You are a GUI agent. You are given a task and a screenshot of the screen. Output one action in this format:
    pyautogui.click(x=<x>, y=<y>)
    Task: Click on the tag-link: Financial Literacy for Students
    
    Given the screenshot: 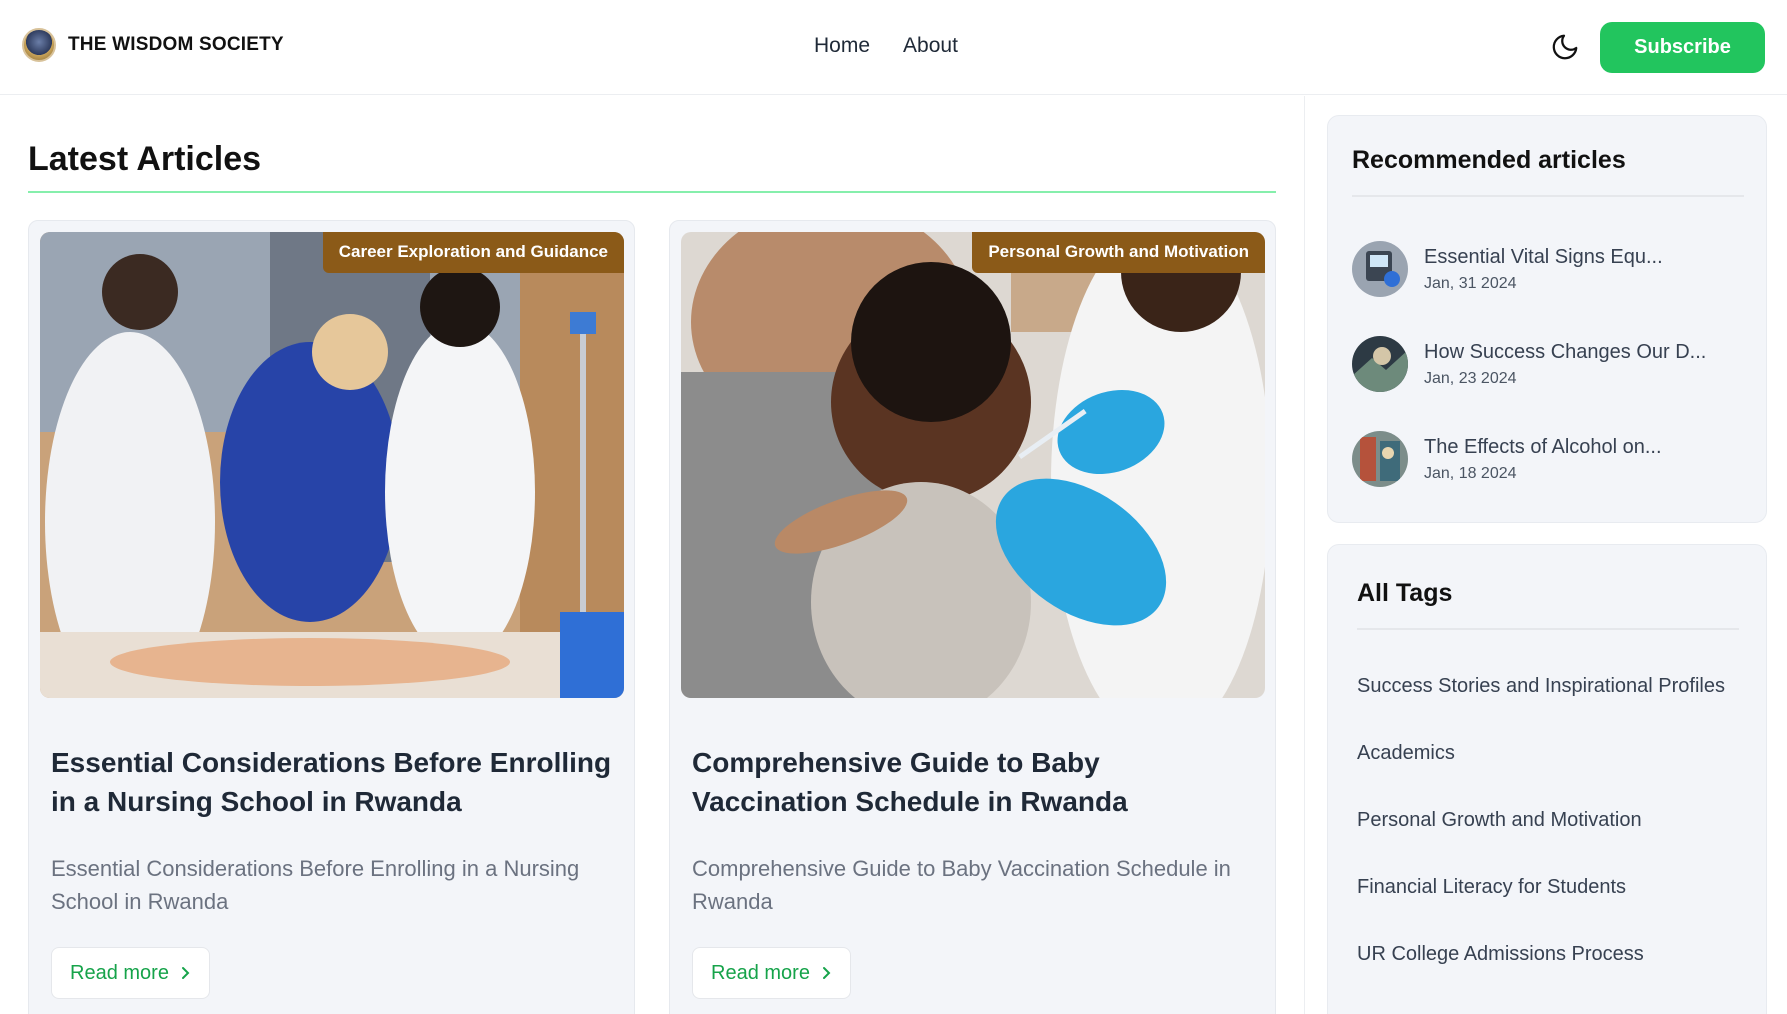 What is the action you would take?
    pyautogui.click(x=1491, y=887)
    